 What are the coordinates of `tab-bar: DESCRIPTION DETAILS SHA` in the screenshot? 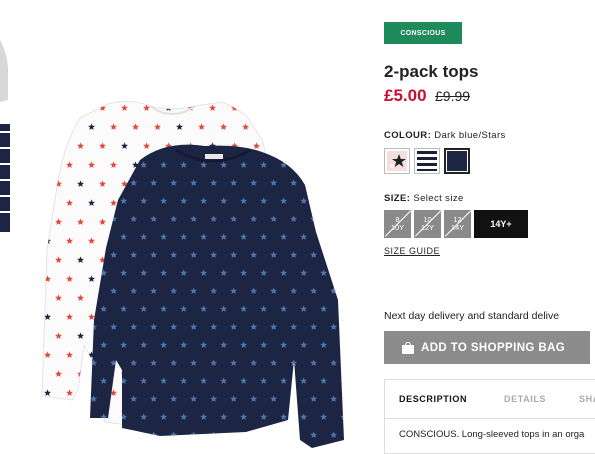 It's located at (490, 399).